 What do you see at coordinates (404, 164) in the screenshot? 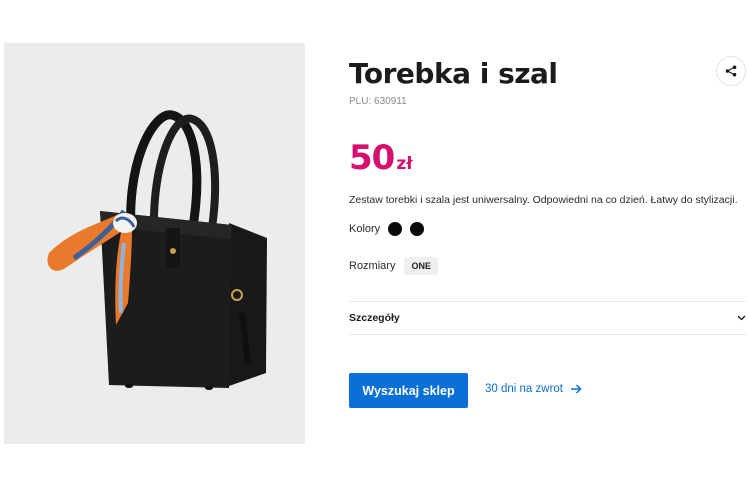
I see `price-currency: zł` at bounding box center [404, 164].